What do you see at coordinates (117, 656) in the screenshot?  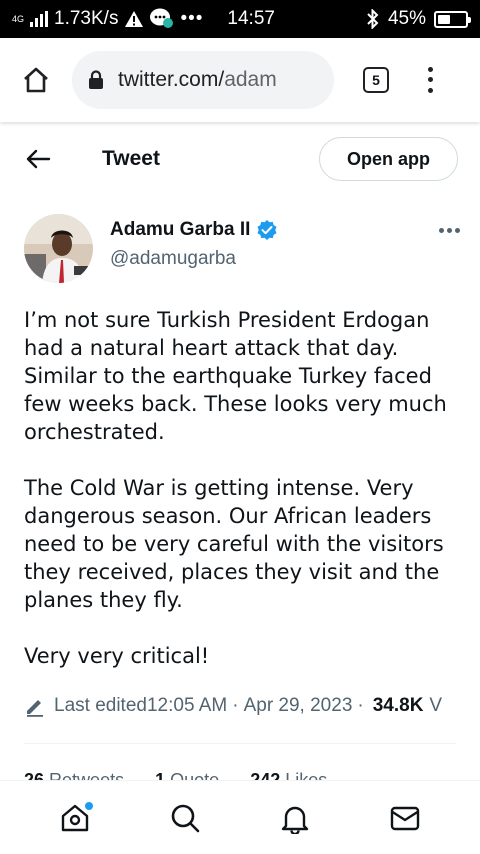 I see `tweet-paragraph: Very very critical!` at bounding box center [117, 656].